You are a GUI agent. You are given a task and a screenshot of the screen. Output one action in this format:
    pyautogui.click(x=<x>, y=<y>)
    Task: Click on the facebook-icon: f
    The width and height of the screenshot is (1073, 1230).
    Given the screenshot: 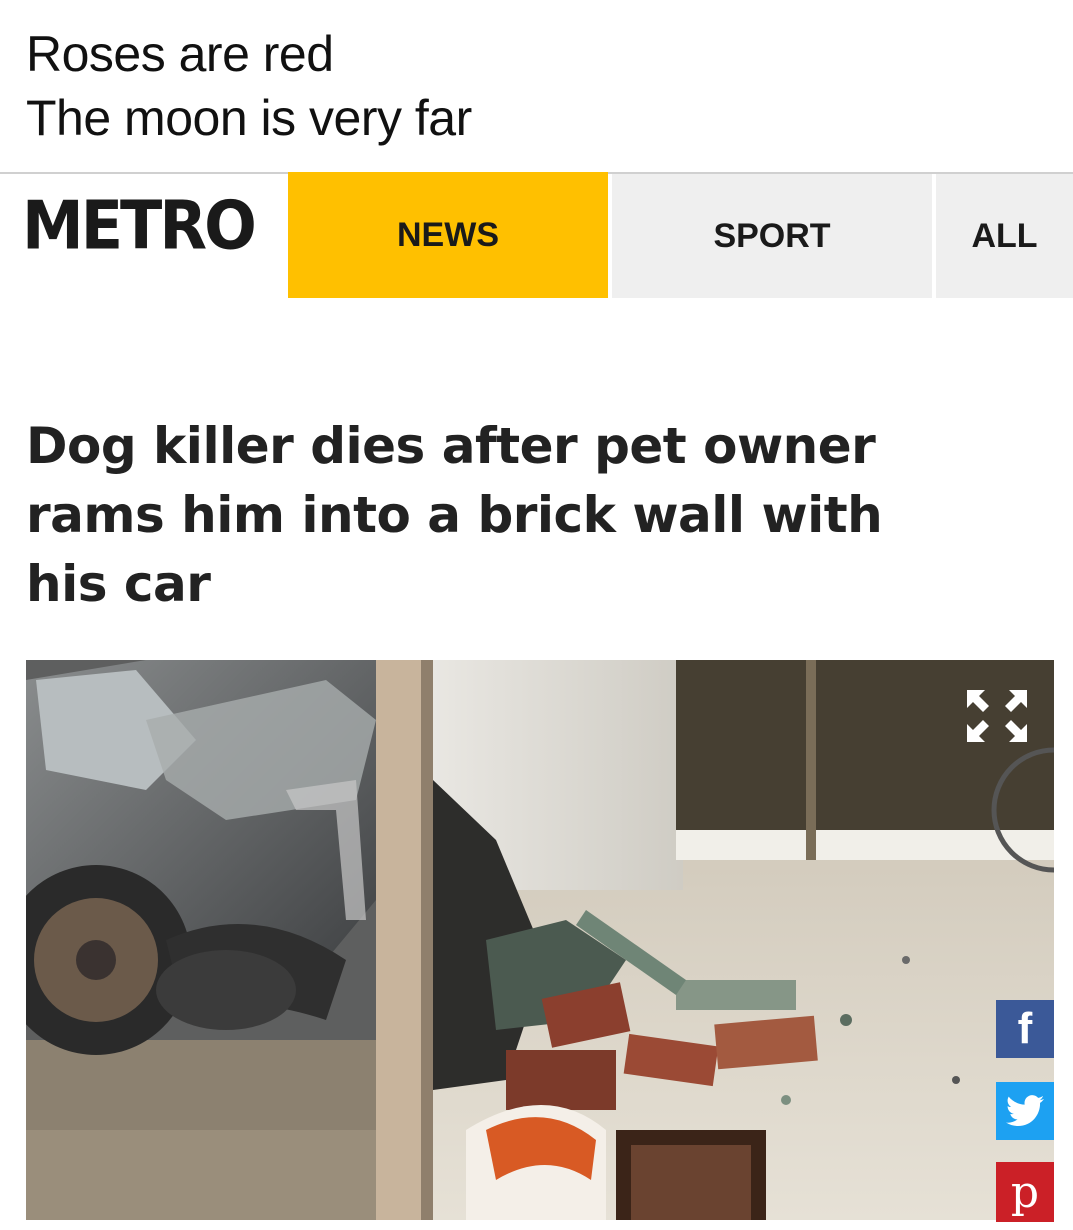 What is the action you would take?
    pyautogui.click(x=1025, y=1028)
    